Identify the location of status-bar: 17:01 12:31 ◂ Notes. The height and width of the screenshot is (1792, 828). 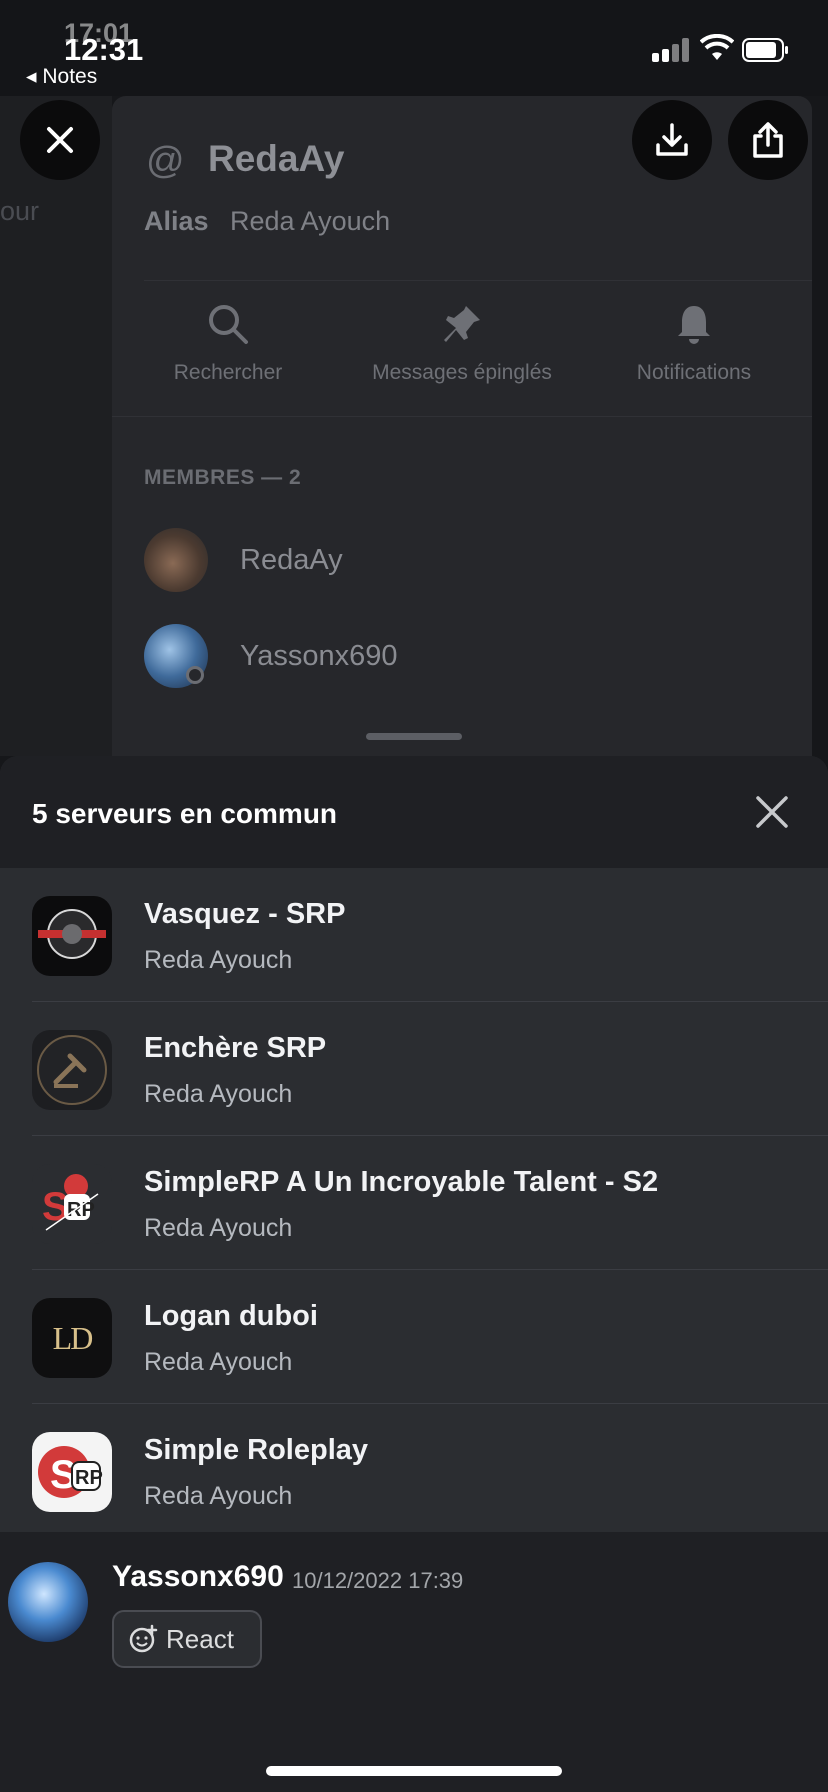
(414, 48).